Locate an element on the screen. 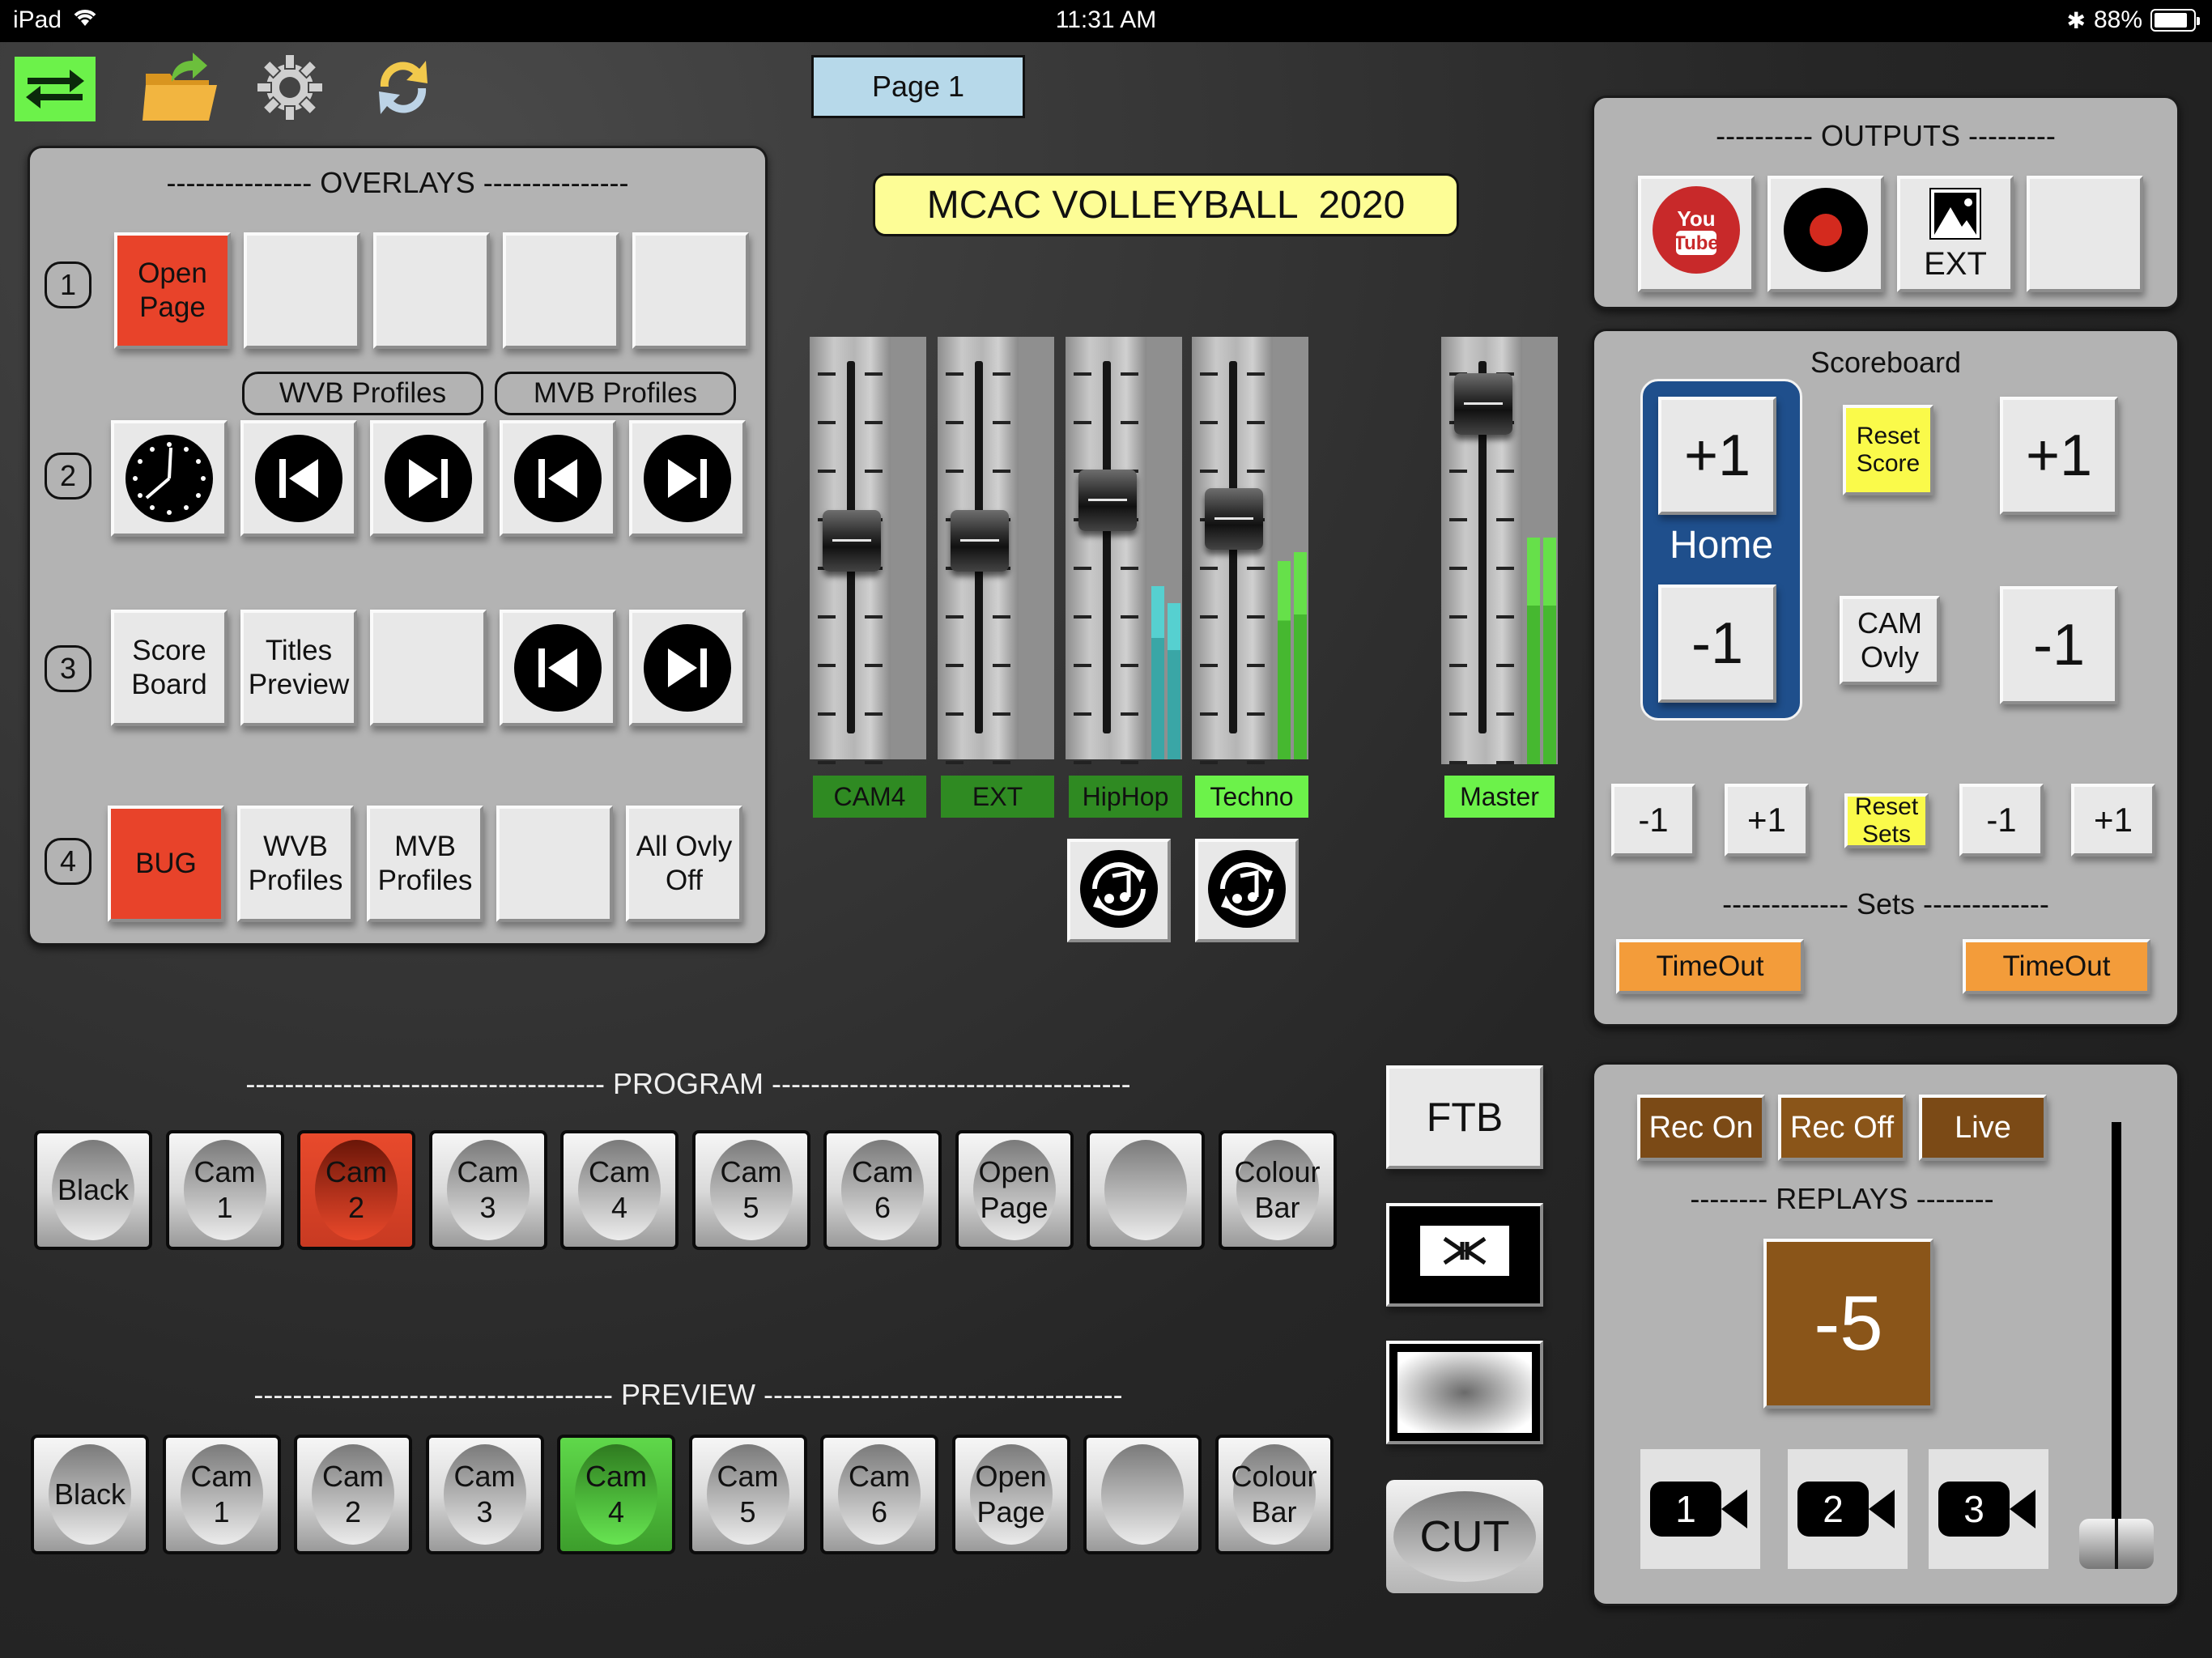 The width and height of the screenshot is (2212, 1658). fader-techno is located at coordinates (1250, 550).